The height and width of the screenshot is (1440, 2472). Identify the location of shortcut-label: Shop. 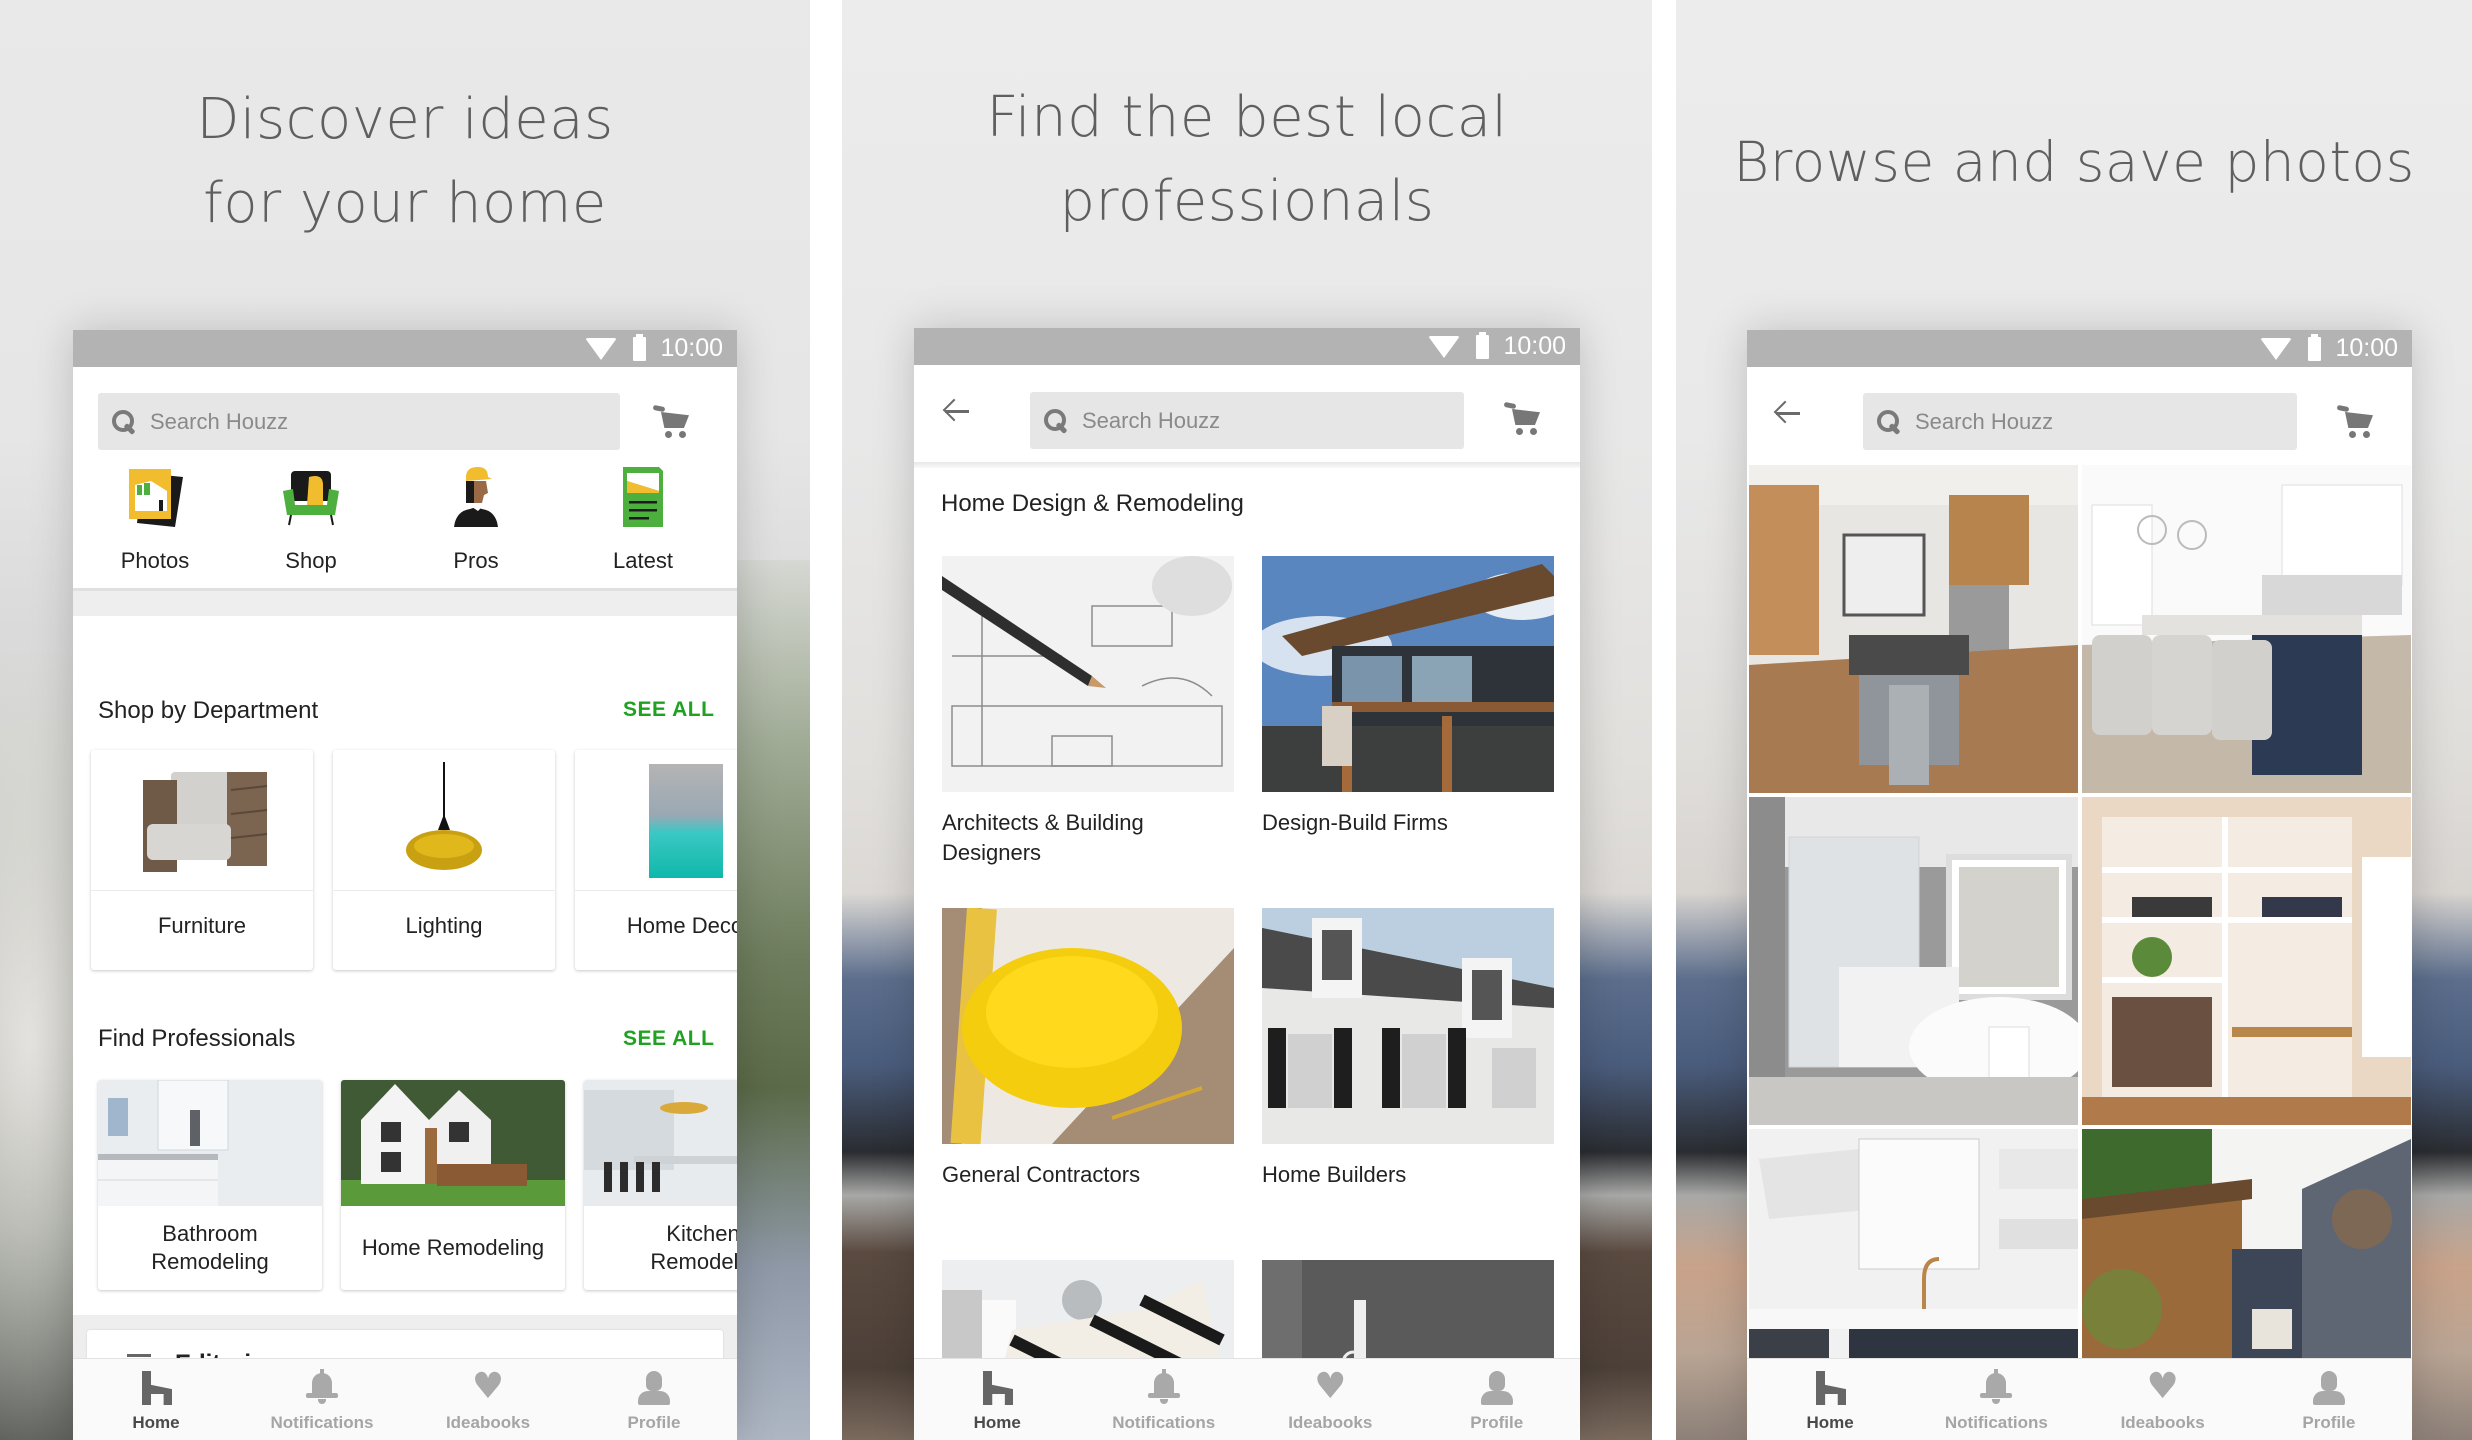
(311, 560).